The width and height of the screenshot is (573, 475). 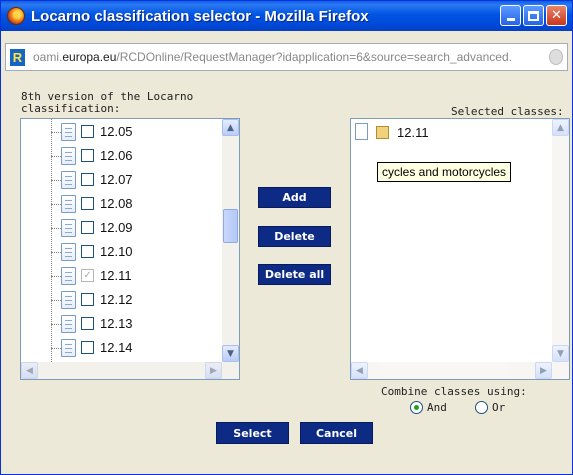 I want to click on tree-item: 12.08, so click(x=121, y=204).